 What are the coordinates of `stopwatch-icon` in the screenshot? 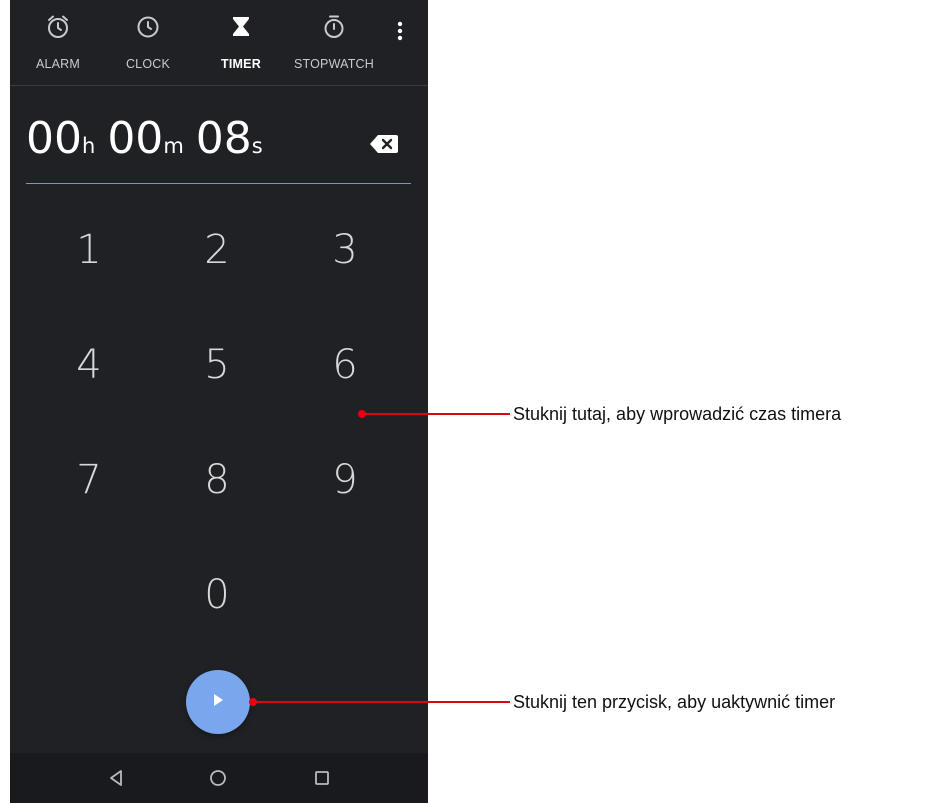 It's located at (334, 28).